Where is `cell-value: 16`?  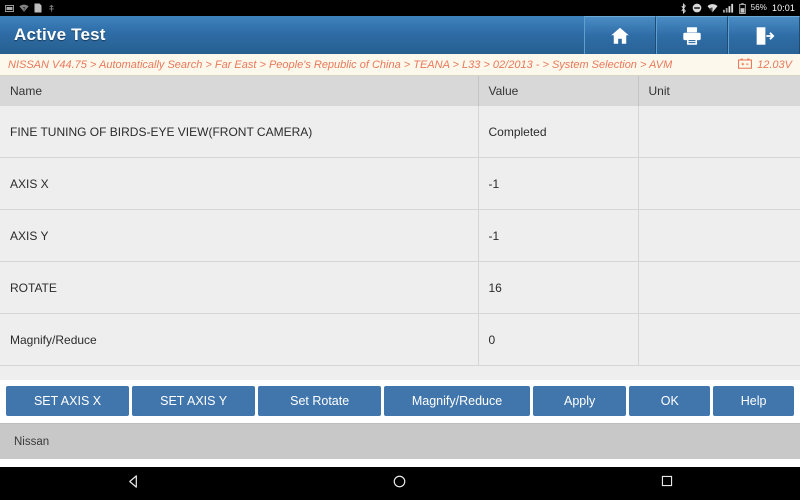
cell-value: 16 is located at coordinates (558, 287).